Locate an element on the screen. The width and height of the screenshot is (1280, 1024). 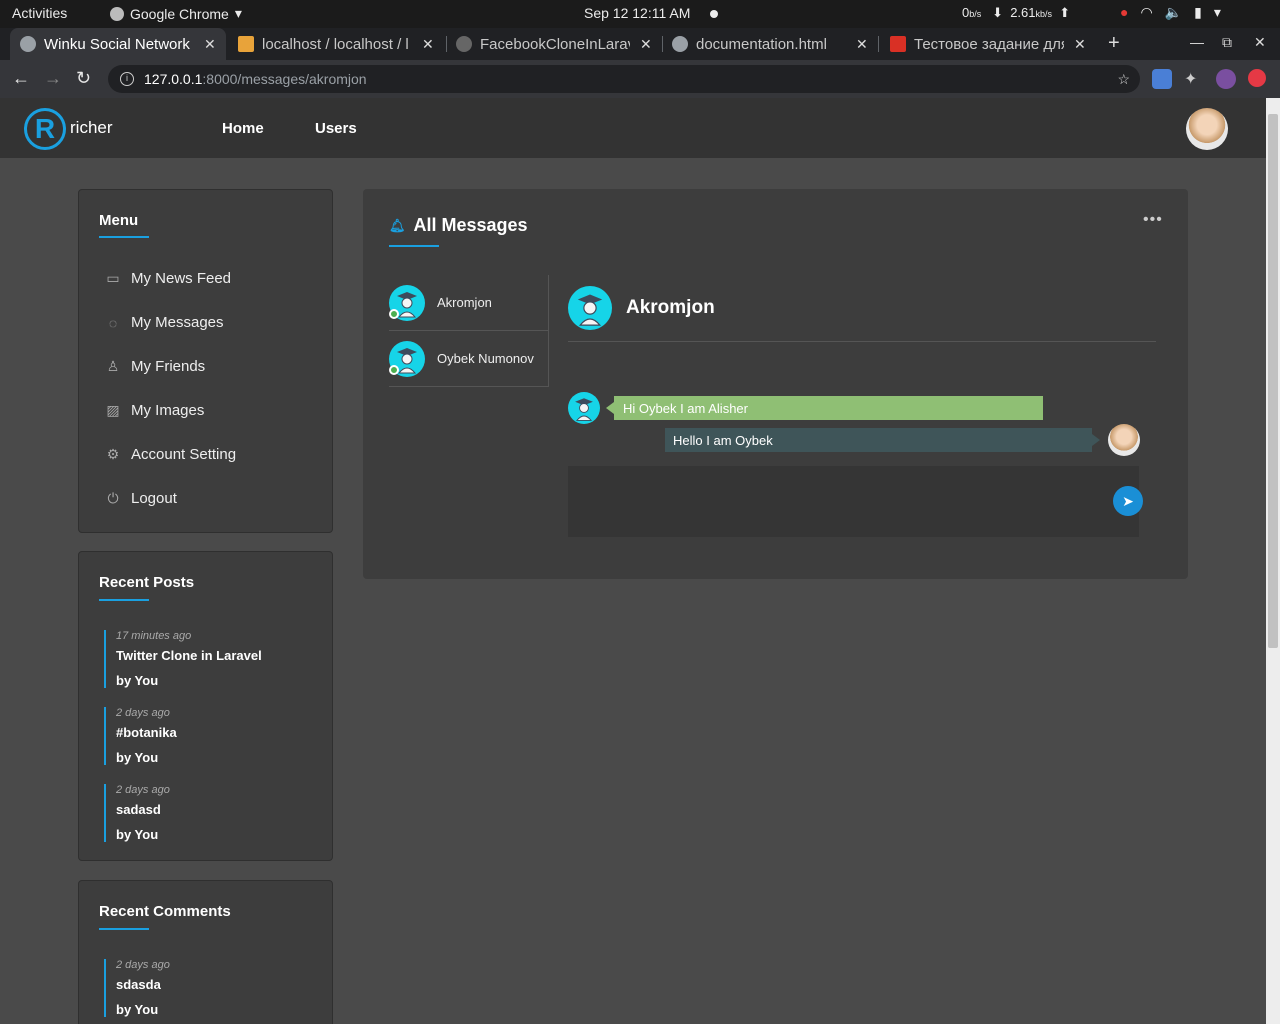
post-item: 2 days ago sadasd by You is located at coordinates (204, 813).